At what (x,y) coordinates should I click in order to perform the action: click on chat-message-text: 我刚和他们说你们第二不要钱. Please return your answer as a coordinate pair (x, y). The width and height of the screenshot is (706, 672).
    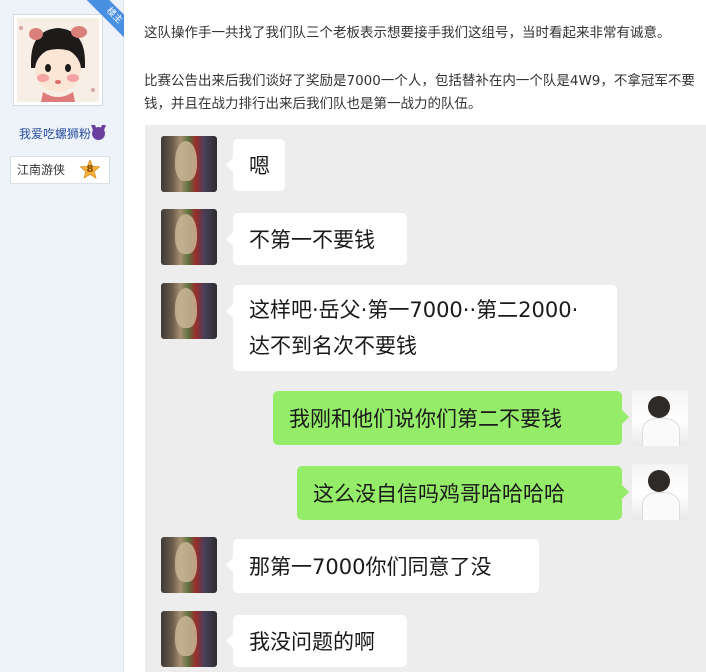
    Looking at the image, I should click on (425, 419).